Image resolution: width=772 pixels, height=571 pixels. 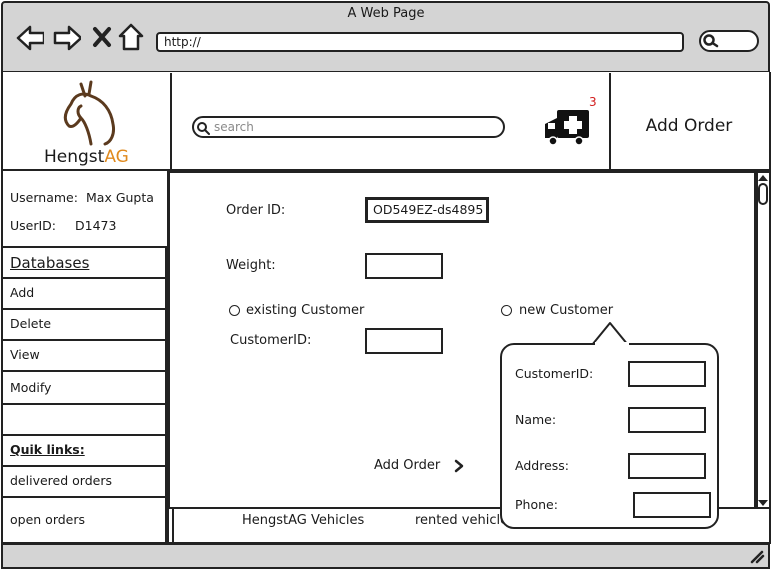 I want to click on sidebar-item-modify: Modify, so click(x=85, y=388).